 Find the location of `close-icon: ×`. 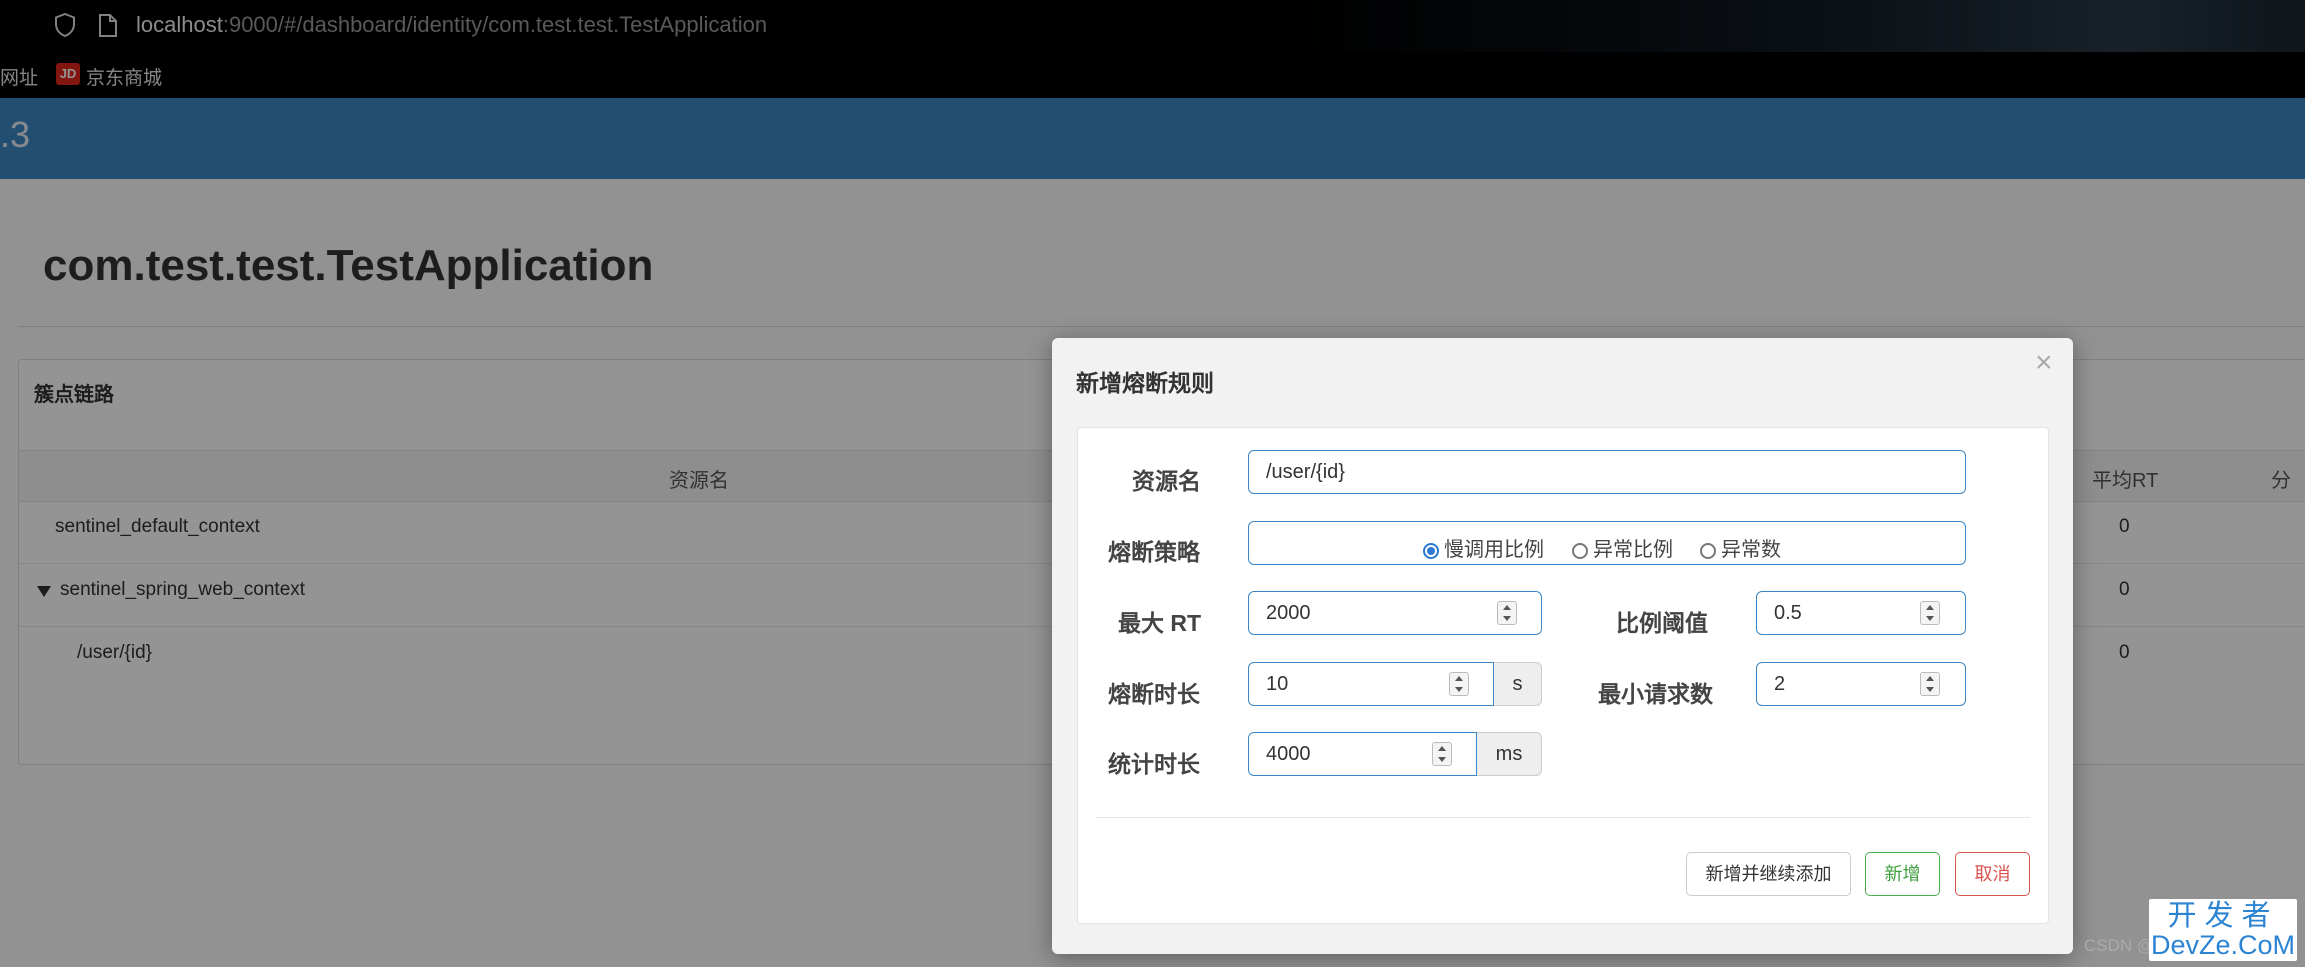

close-icon: × is located at coordinates (2044, 363).